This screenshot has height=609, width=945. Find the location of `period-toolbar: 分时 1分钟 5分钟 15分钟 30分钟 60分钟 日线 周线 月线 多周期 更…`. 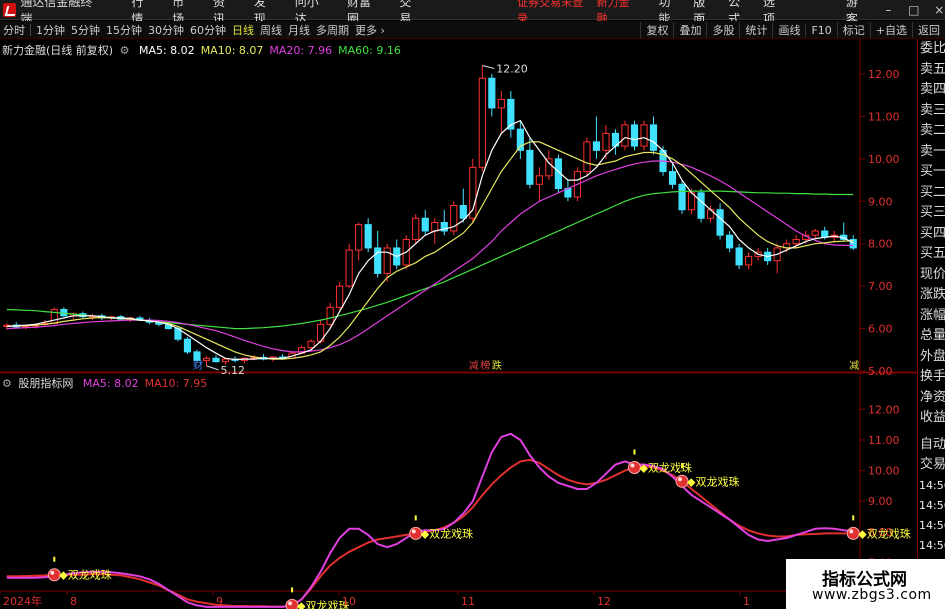

period-toolbar: 分时 1分钟 5分钟 15分钟 30分钟 60分钟 日线 周线 月线 多周期 更… is located at coordinates (472, 30).